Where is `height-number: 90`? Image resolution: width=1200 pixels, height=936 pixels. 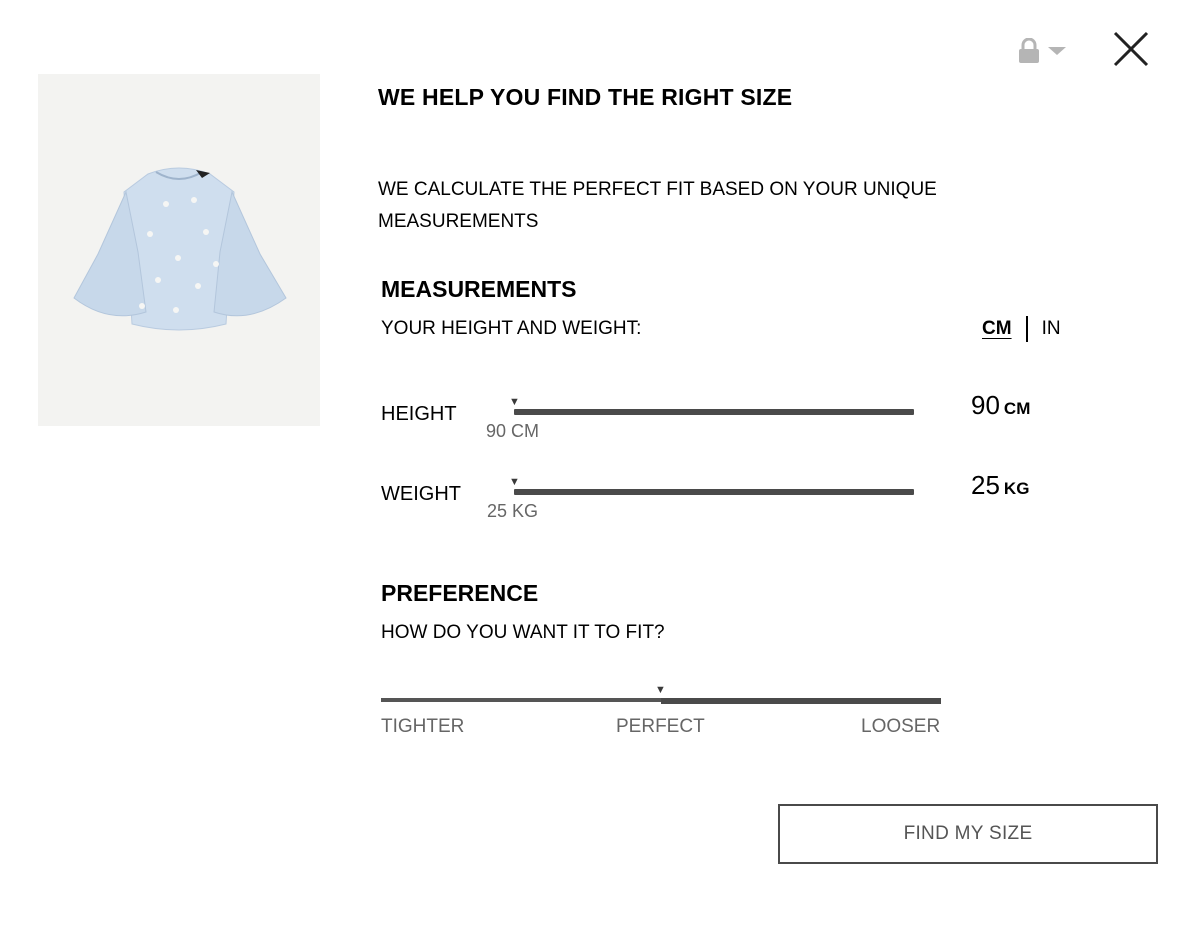
height-number: 90 is located at coordinates (985, 405).